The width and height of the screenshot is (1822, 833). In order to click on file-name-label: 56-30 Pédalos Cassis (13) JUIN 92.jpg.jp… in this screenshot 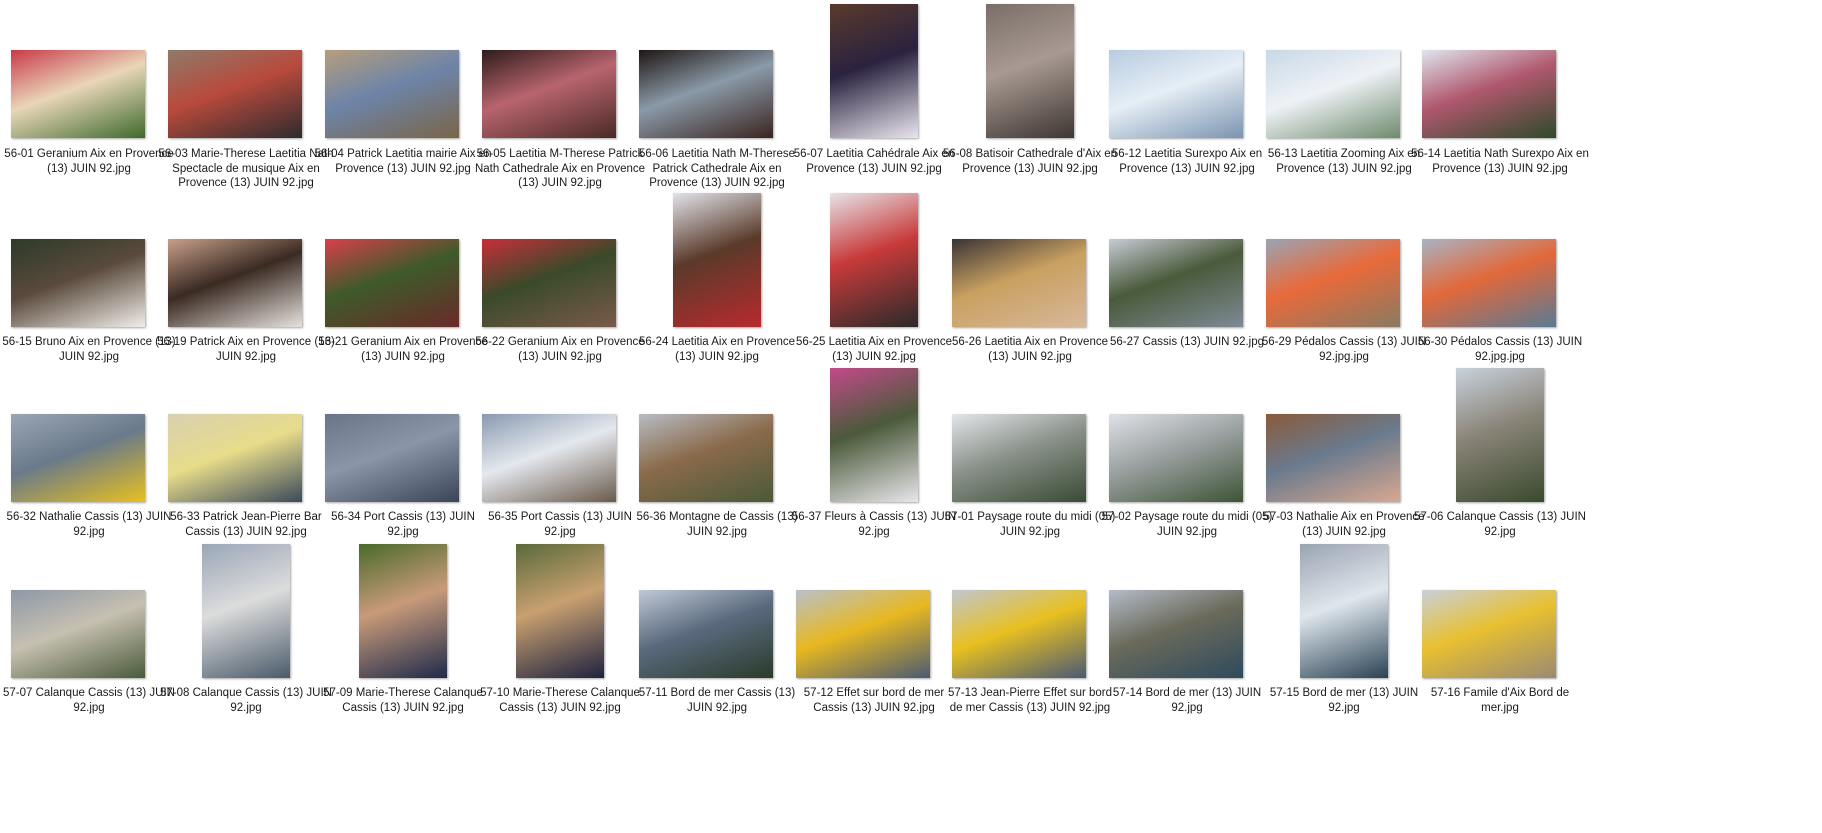, I will do `click(1500, 349)`.